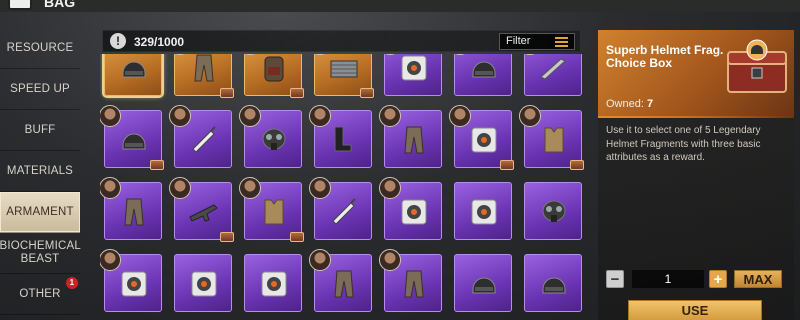 Image resolution: width=800 pixels, height=320 pixels. What do you see at coordinates (629, 104) in the screenshot?
I see `owned-count-row: Owned: 7` at bounding box center [629, 104].